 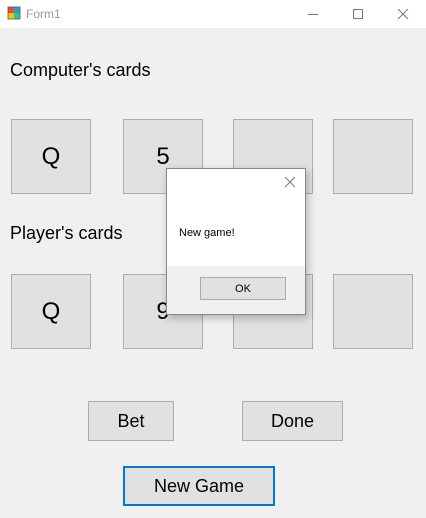 What do you see at coordinates (199, 486) in the screenshot?
I see `new-game-button: New Game` at bounding box center [199, 486].